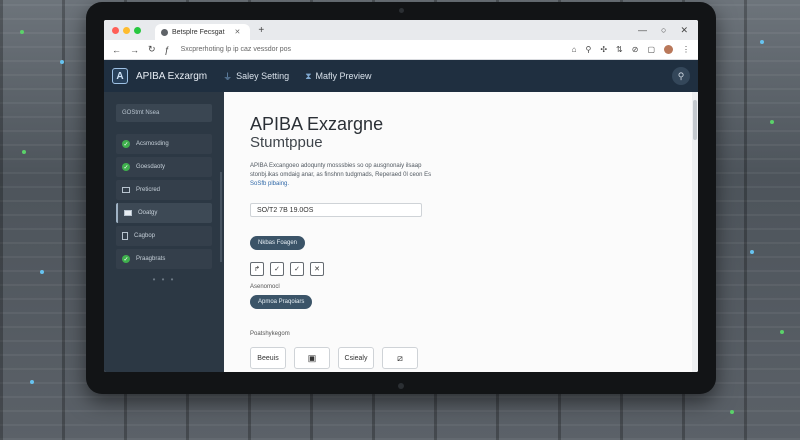 The image size is (800, 440). What do you see at coordinates (642, 30) in the screenshot?
I see `minimize-icon: —` at bounding box center [642, 30].